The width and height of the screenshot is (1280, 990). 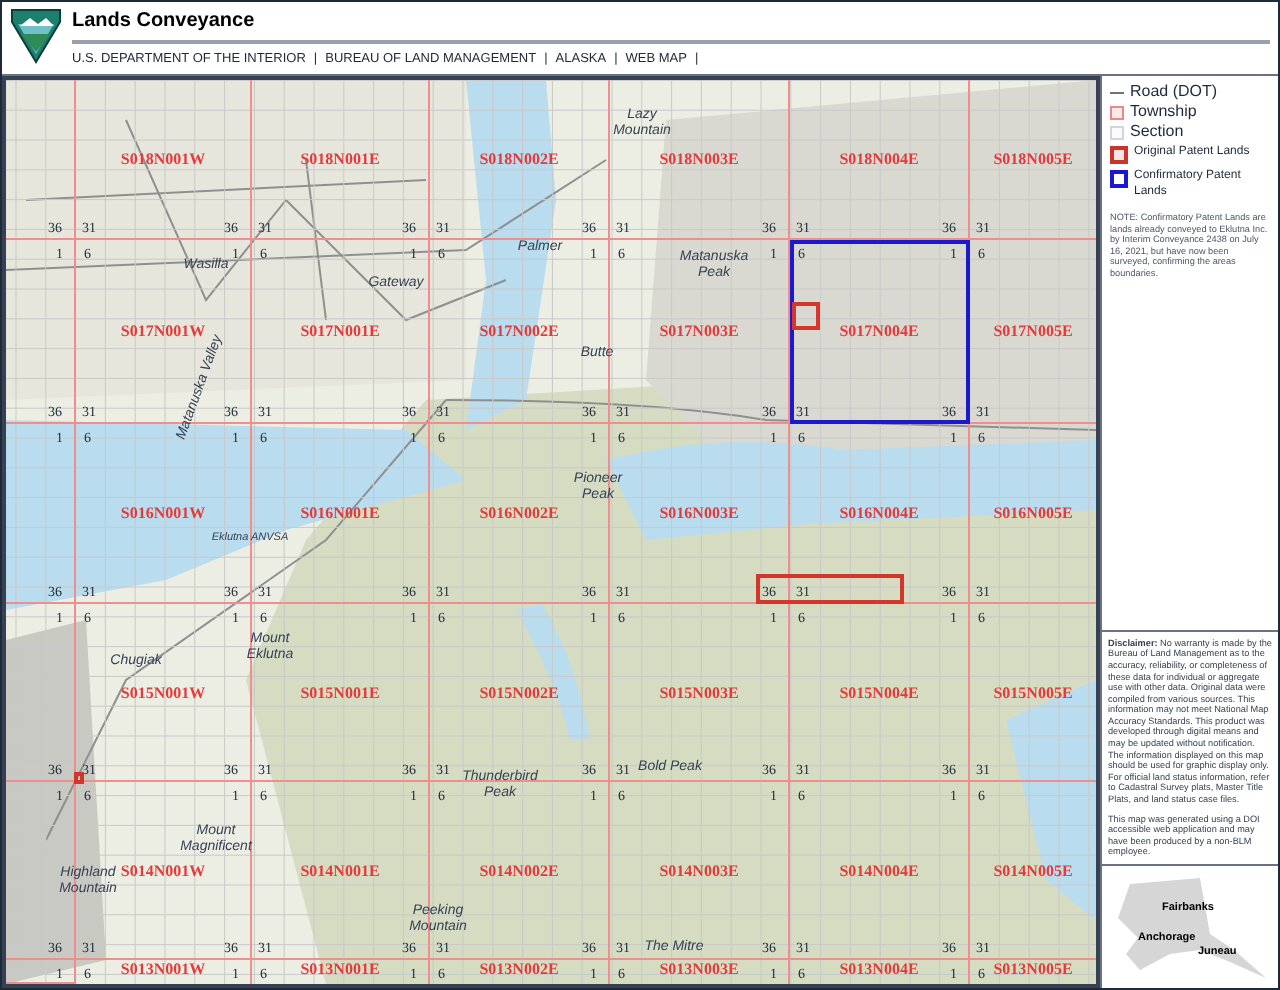 I want to click on township-label: S018N005E, so click(x=1033, y=159).